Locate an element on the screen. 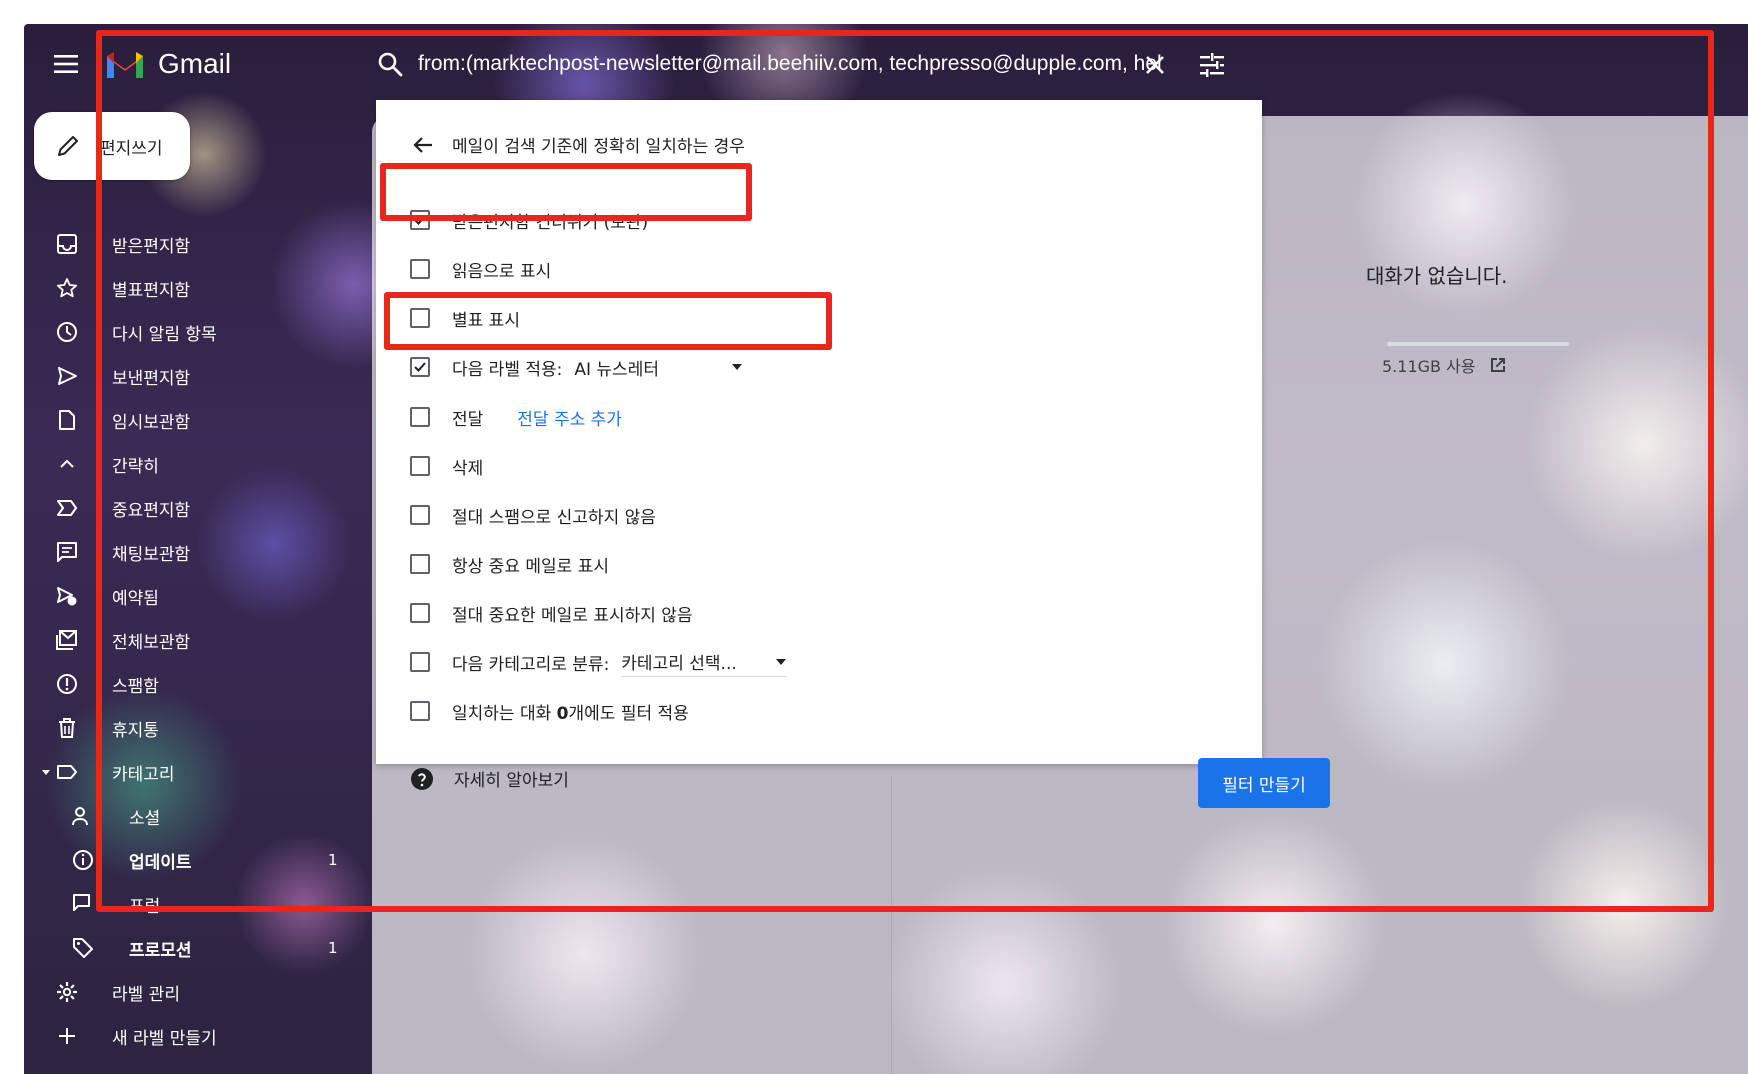 The image size is (1748, 1074). important-icon is located at coordinates (67, 508).